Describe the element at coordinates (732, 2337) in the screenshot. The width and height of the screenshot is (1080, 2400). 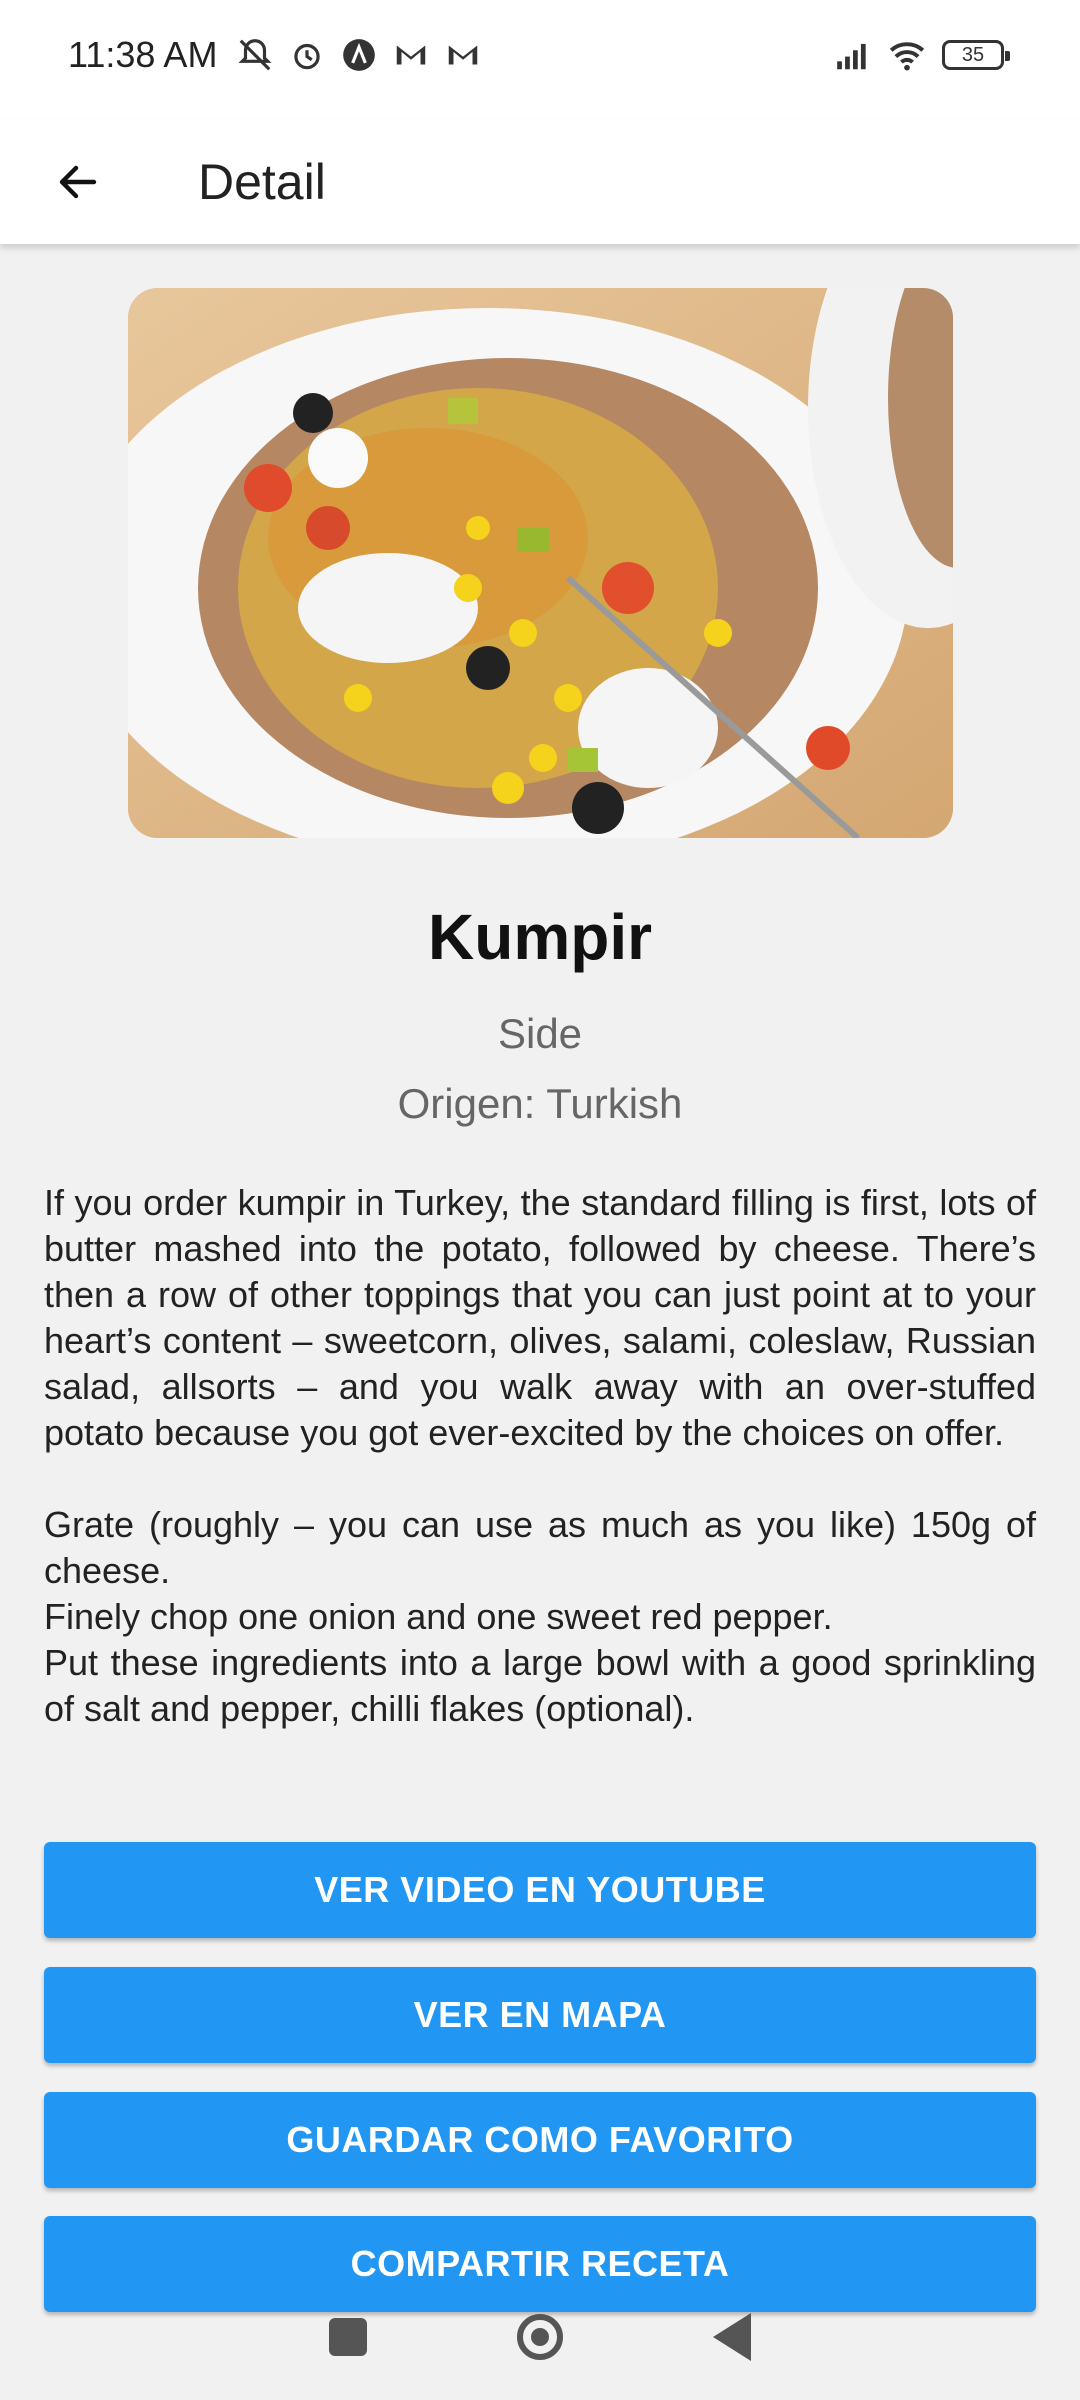
I see `back-nav-icon` at that location.